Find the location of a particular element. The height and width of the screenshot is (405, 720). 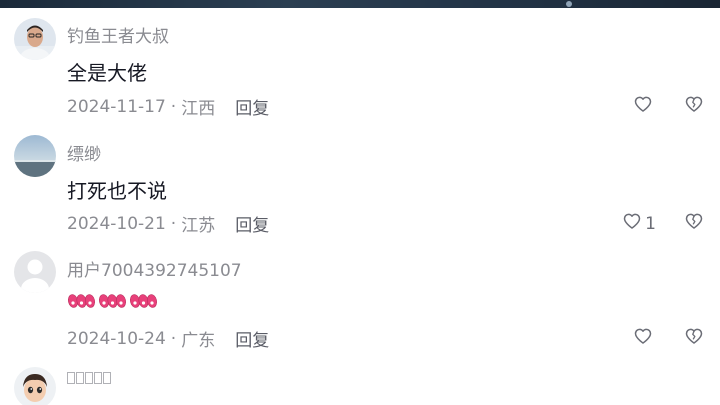

comment-date: 2024-10-21 is located at coordinates (116, 223).